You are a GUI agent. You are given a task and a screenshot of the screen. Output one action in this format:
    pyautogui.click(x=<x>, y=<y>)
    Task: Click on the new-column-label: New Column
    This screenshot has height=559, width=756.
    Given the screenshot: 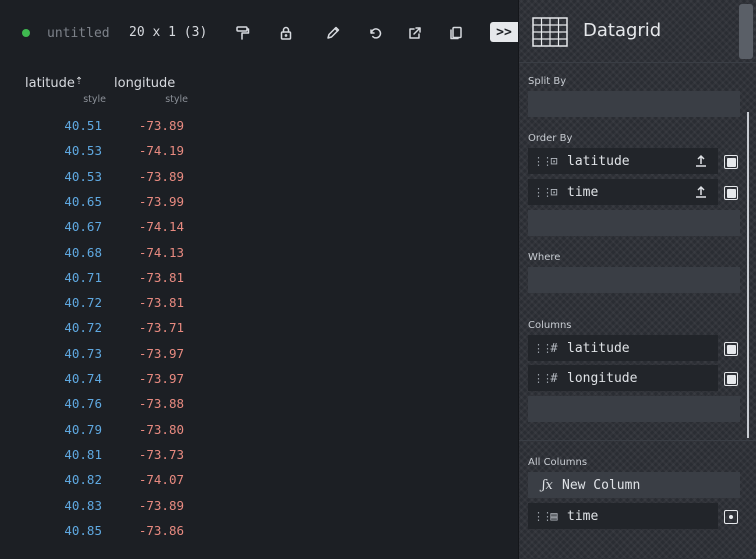 What is the action you would take?
    pyautogui.click(x=601, y=485)
    